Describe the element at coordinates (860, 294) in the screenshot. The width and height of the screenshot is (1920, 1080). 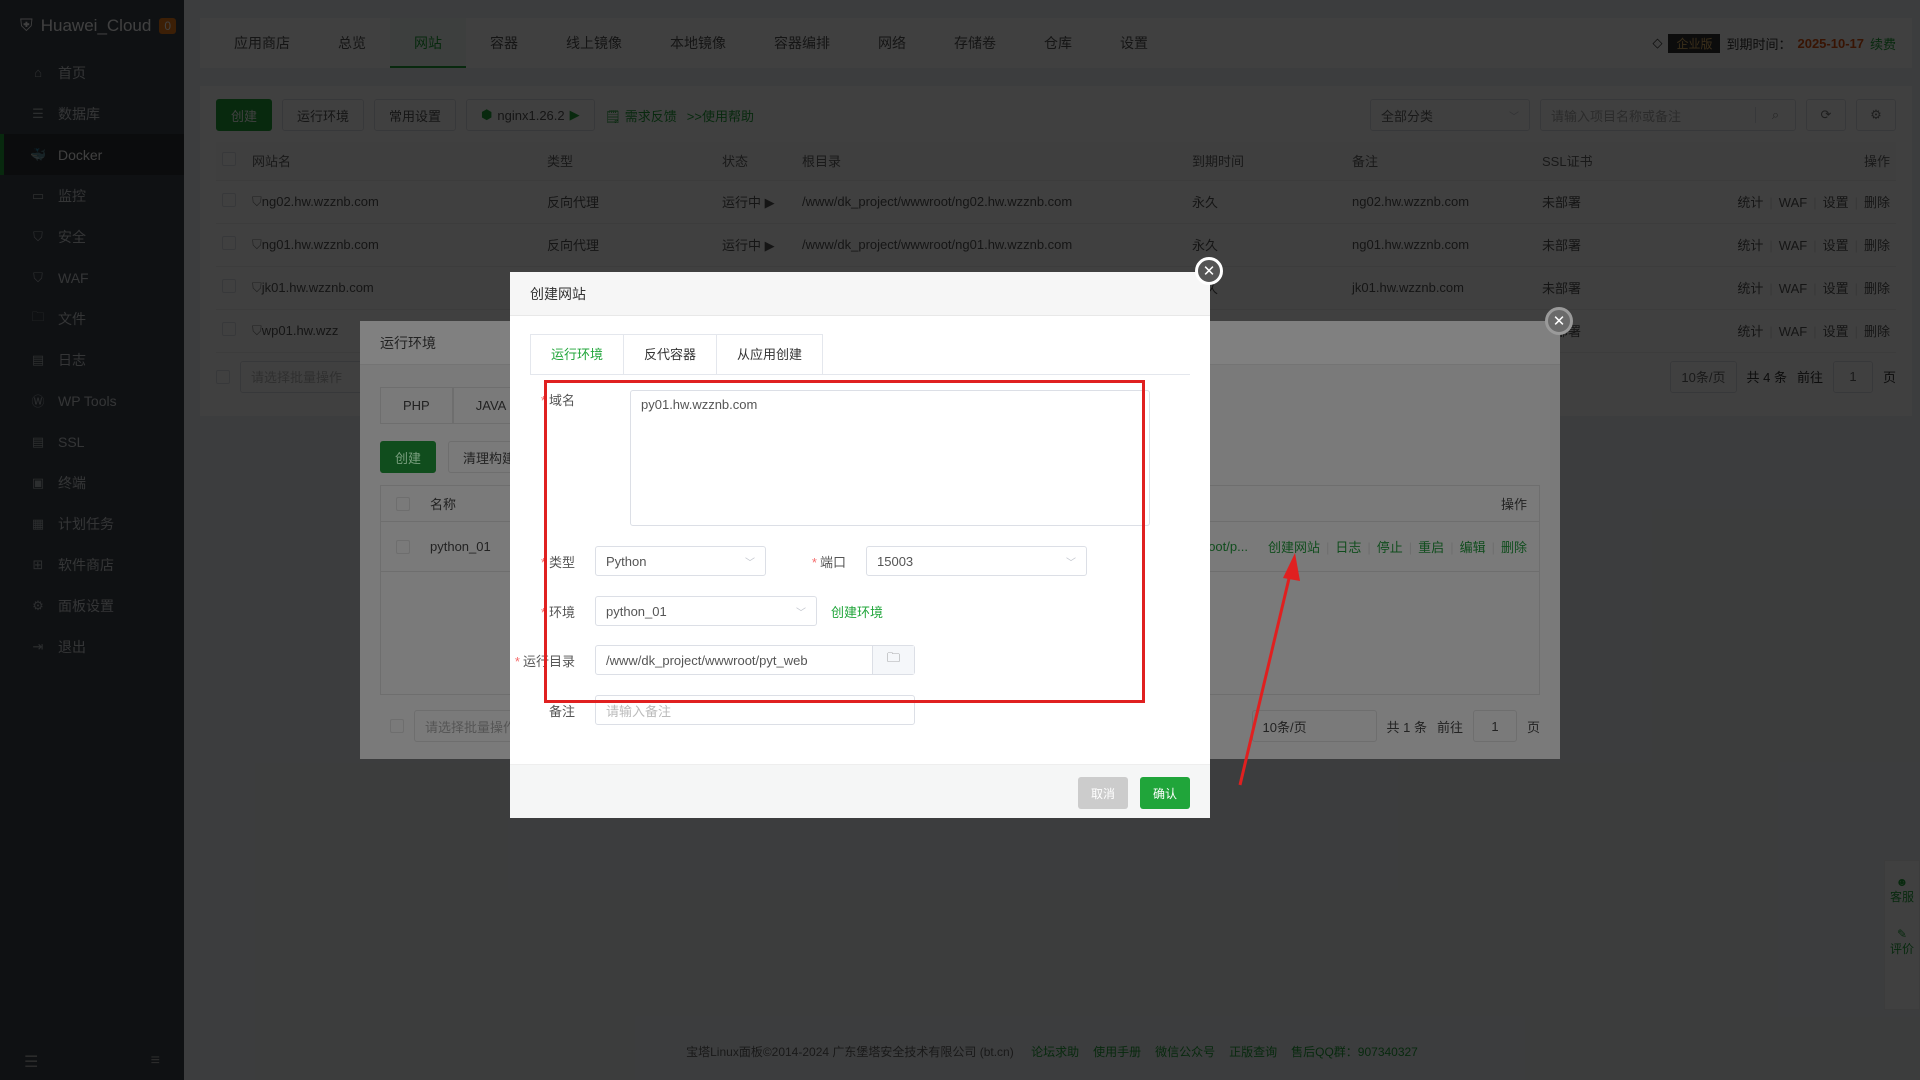
I see `create-site-title: 创建网站` at that location.